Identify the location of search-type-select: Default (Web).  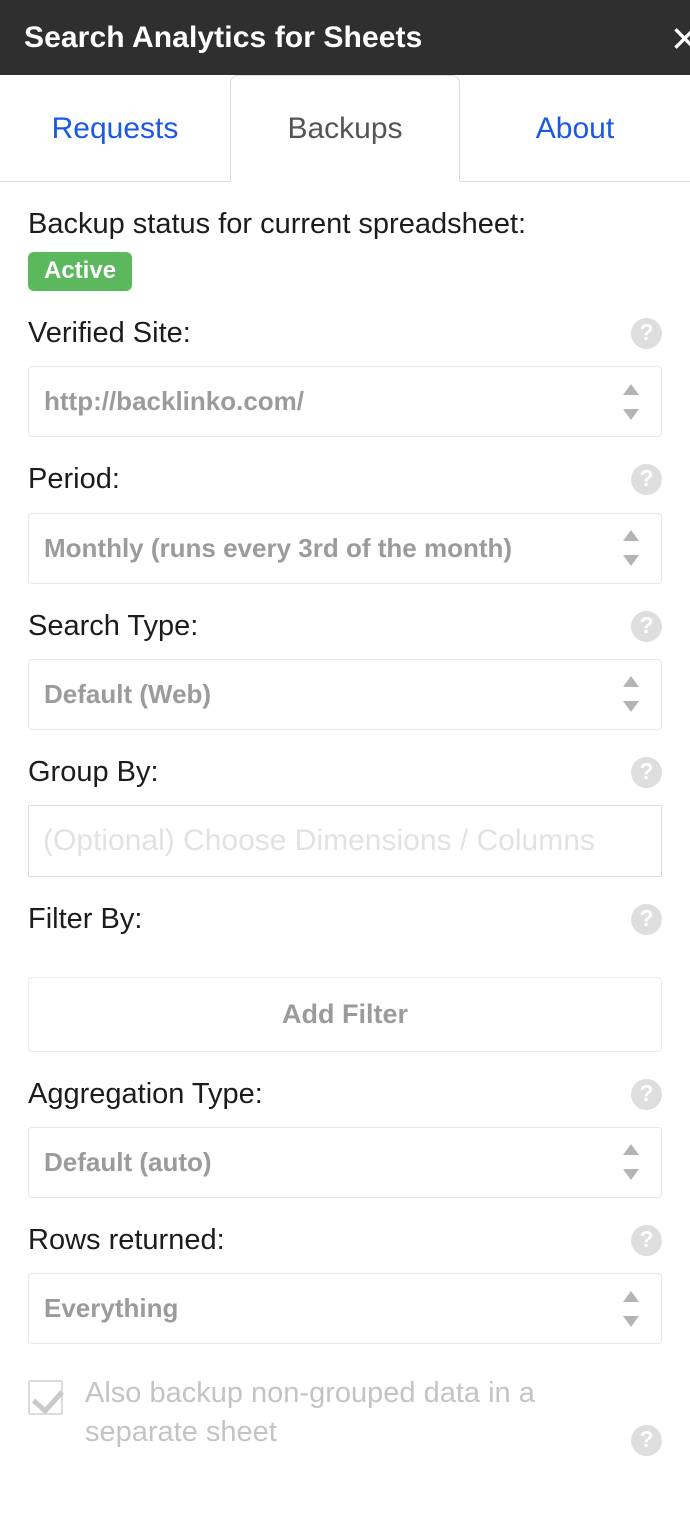
(345, 694).